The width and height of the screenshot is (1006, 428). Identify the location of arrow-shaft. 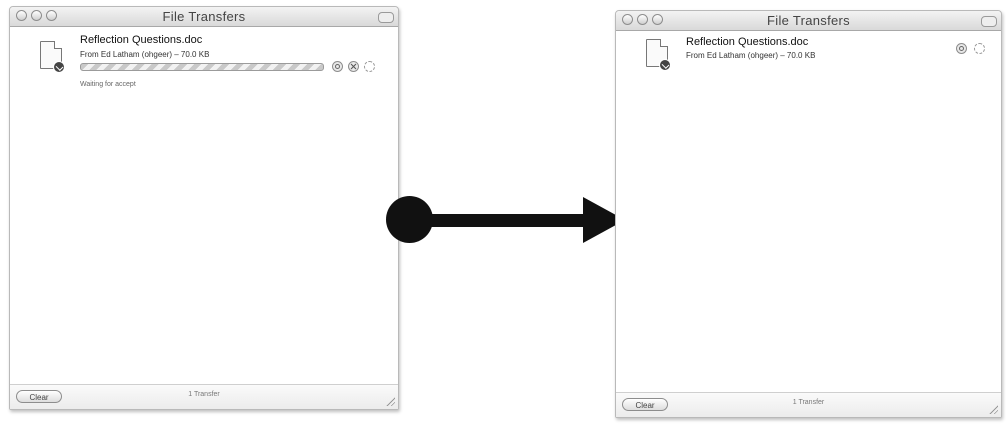
(505, 220).